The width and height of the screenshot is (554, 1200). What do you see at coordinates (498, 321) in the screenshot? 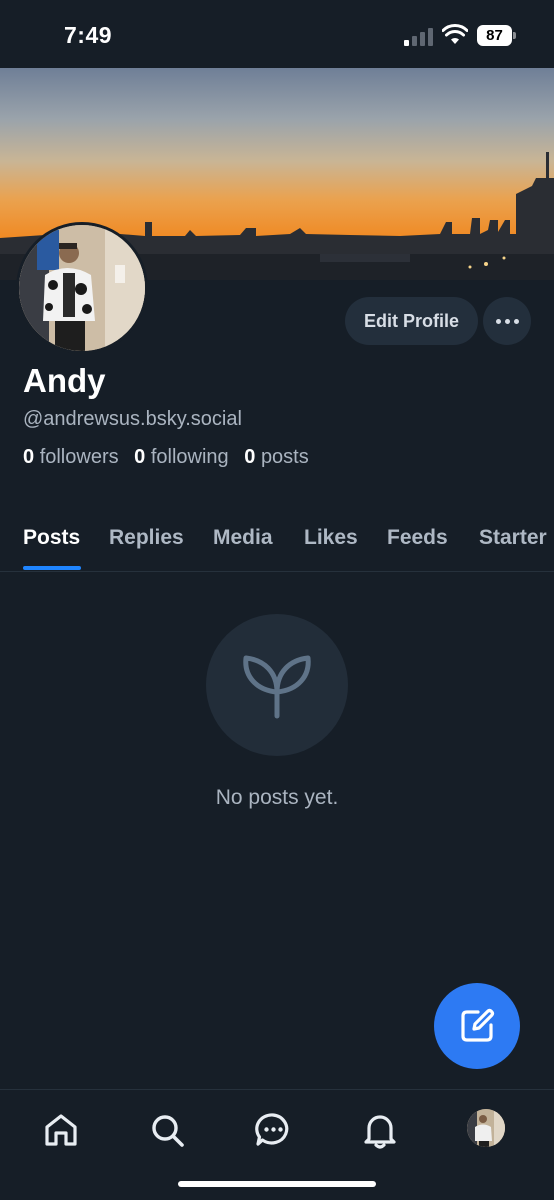
I see `more-horizontal-icon` at bounding box center [498, 321].